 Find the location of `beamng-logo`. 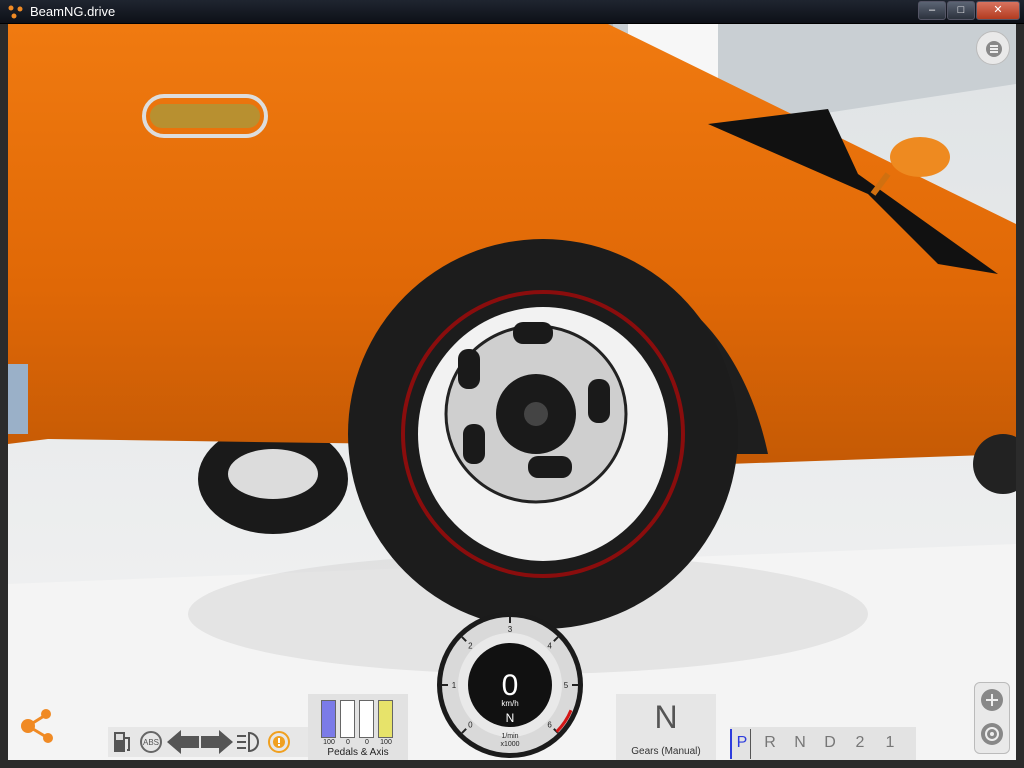

beamng-logo is located at coordinates (37, 726).